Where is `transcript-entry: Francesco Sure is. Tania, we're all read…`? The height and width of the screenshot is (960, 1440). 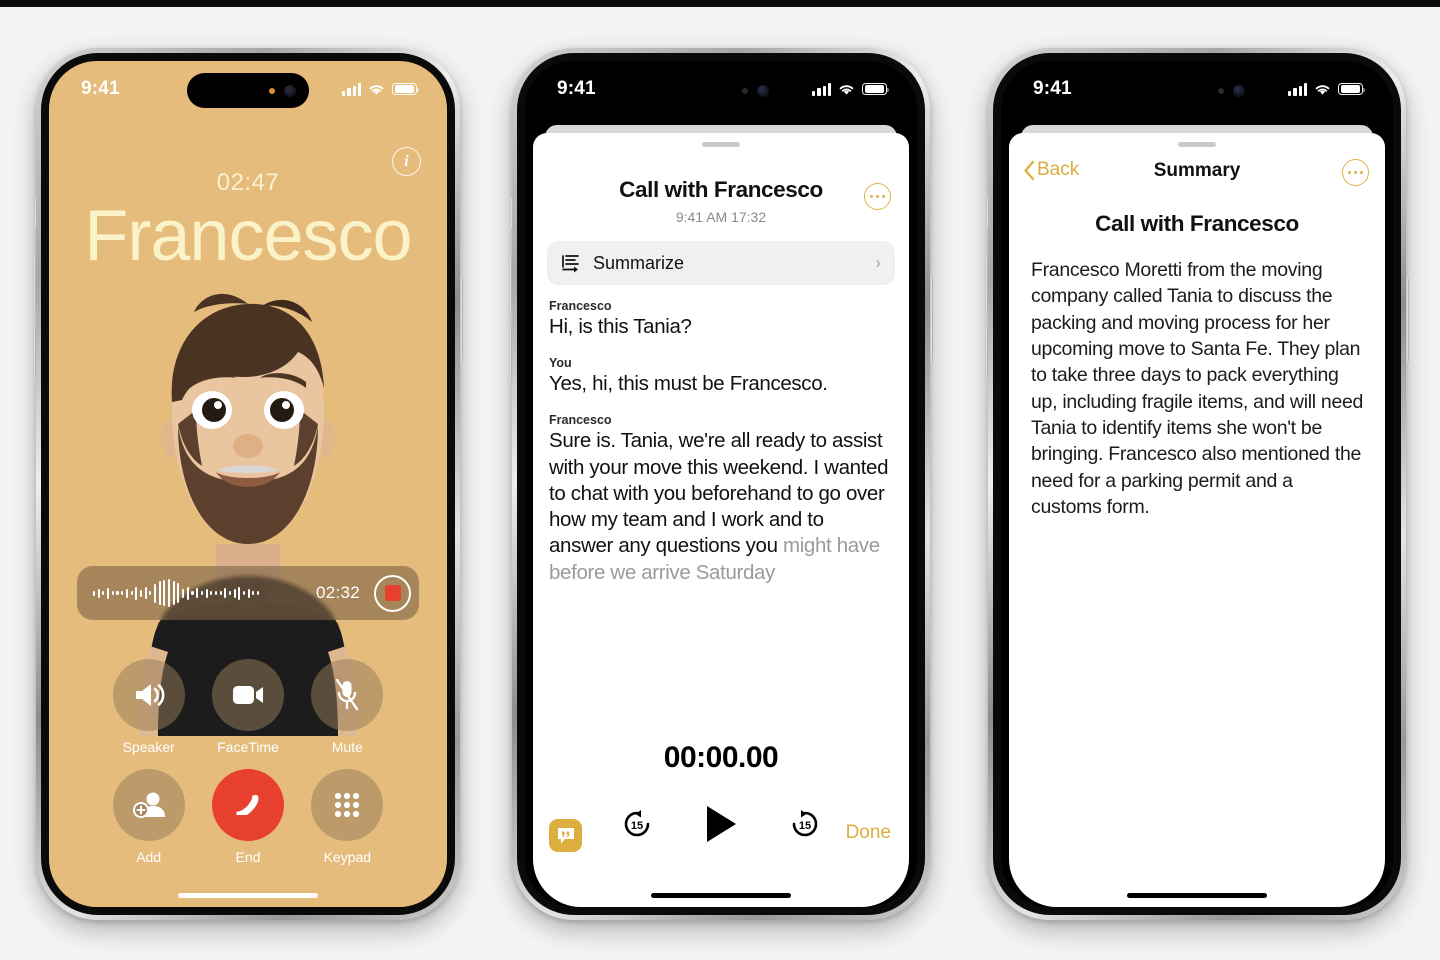 transcript-entry: Francesco Sure is. Tania, we're all read… is located at coordinates (721, 499).